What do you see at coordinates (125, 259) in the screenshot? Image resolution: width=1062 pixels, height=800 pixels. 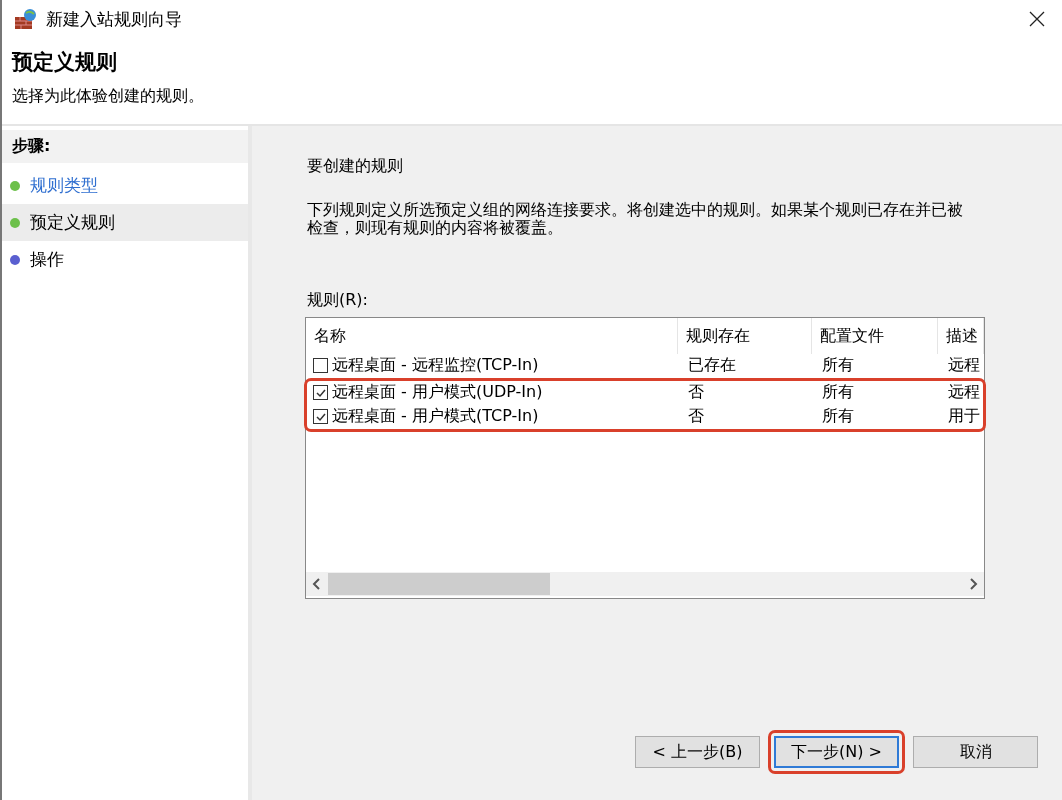 I see `step-item: 操作` at bounding box center [125, 259].